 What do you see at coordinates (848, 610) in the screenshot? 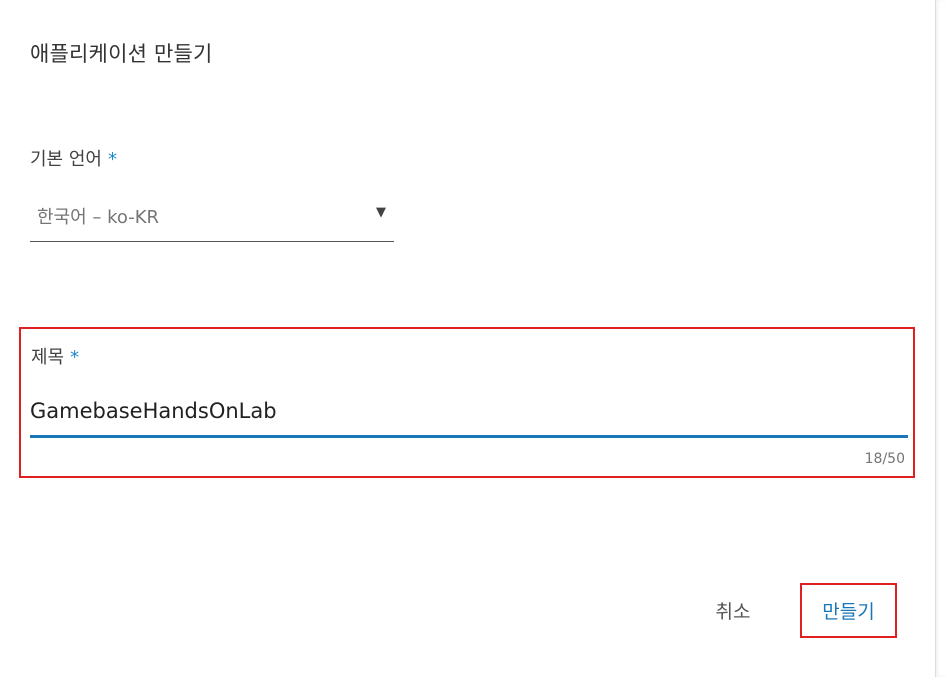
I see `create-button: 만들기` at bounding box center [848, 610].